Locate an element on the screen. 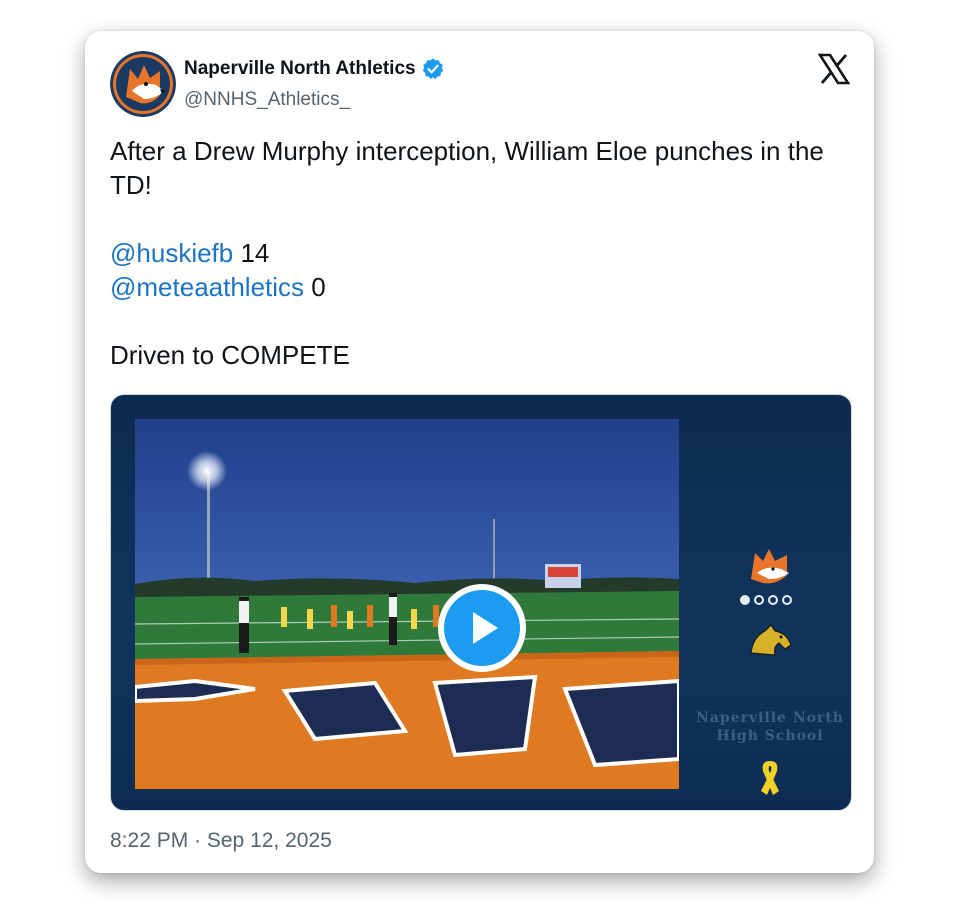 The image size is (959, 923). play-button is located at coordinates (482, 628).